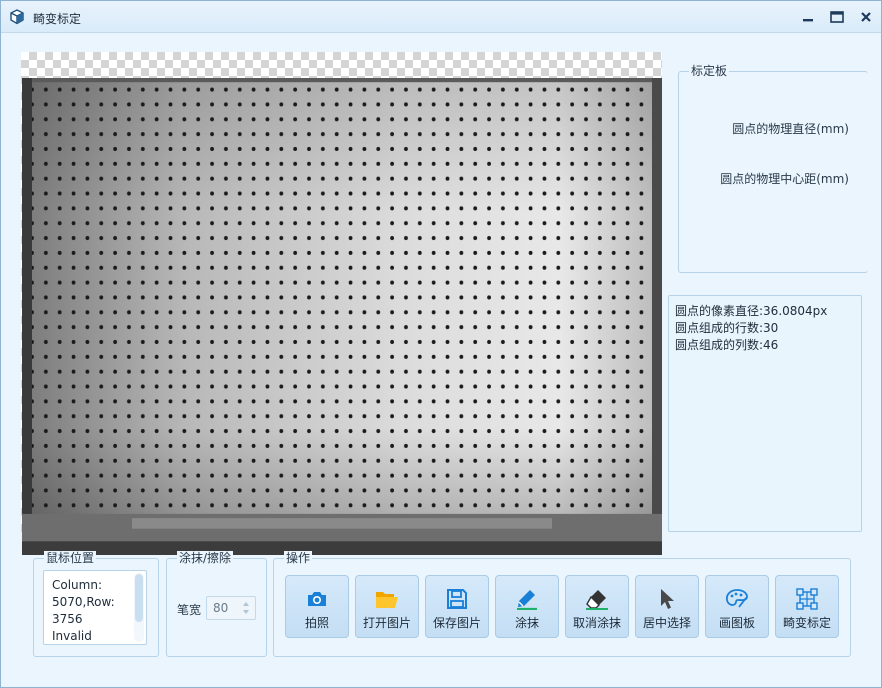 The height and width of the screenshot is (688, 882). I want to click on open-image-button-label: 打开图片, so click(386, 623).